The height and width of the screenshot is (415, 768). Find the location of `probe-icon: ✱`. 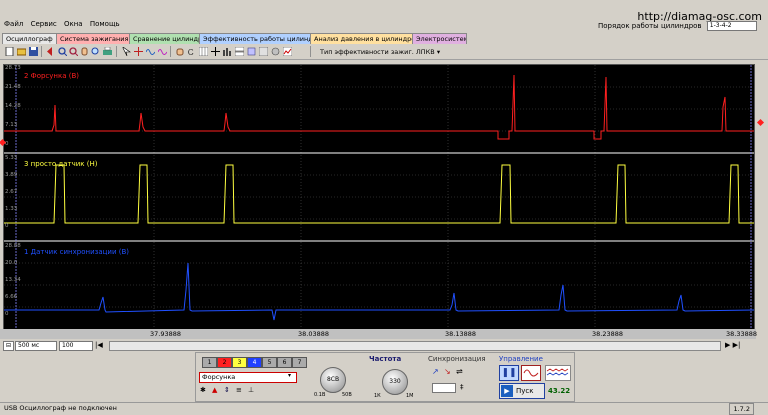

probe-icon: ✱ is located at coordinates (203, 390).